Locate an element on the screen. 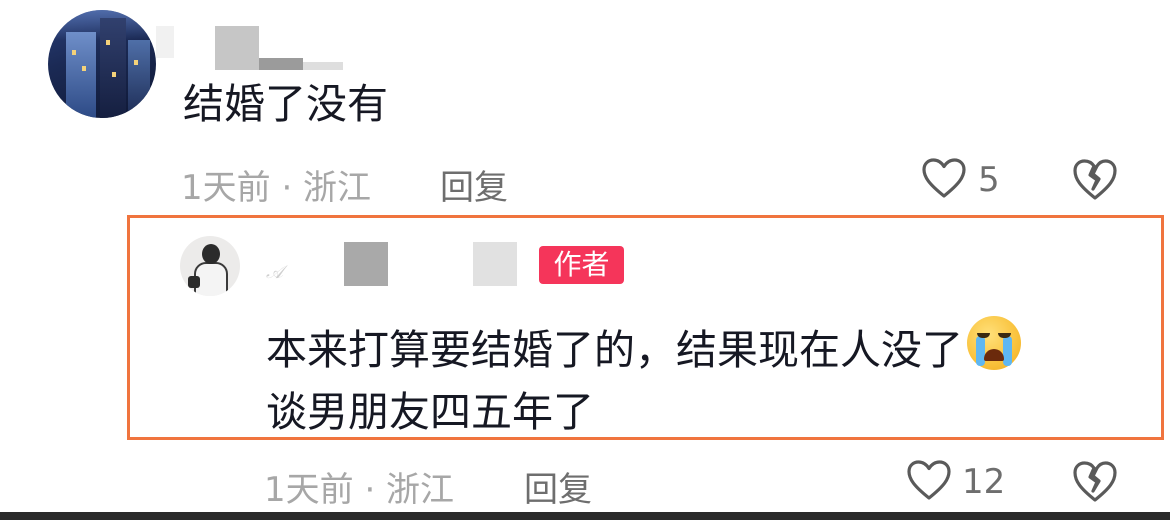  crying-face-emoji is located at coordinates (994, 343).